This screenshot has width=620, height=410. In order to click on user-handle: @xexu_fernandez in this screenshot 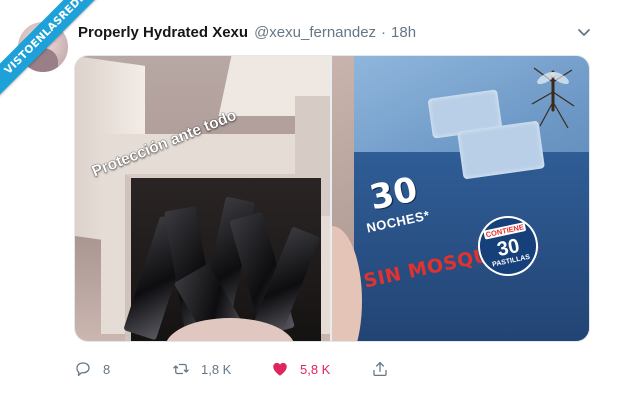, I will do `click(315, 32)`.